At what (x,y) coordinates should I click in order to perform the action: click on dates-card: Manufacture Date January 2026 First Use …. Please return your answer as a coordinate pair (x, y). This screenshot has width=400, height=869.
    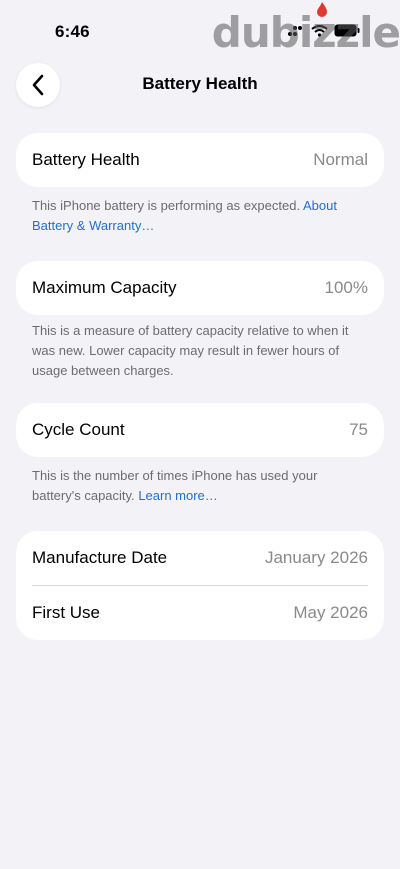
    Looking at the image, I should click on (200, 585).